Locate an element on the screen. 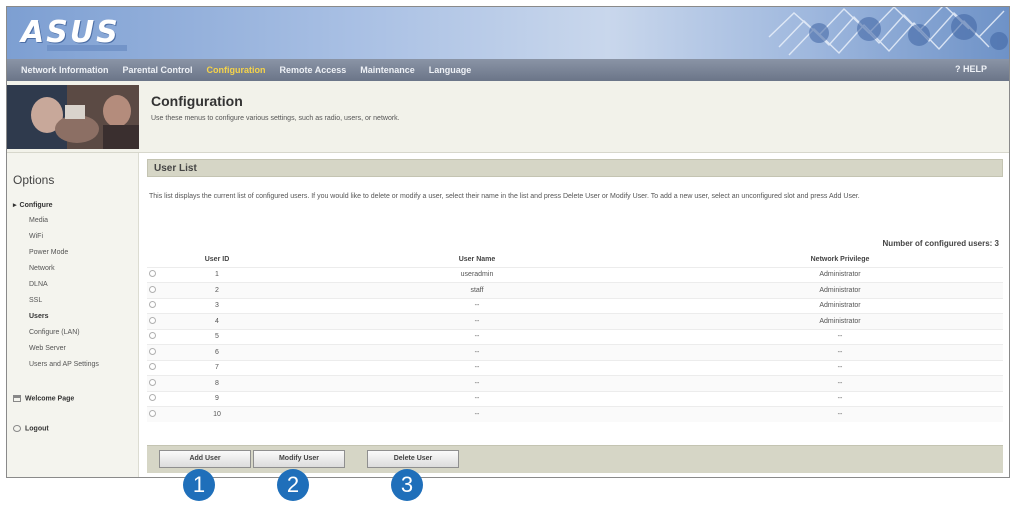  logo-tagline-bar is located at coordinates (87, 48).